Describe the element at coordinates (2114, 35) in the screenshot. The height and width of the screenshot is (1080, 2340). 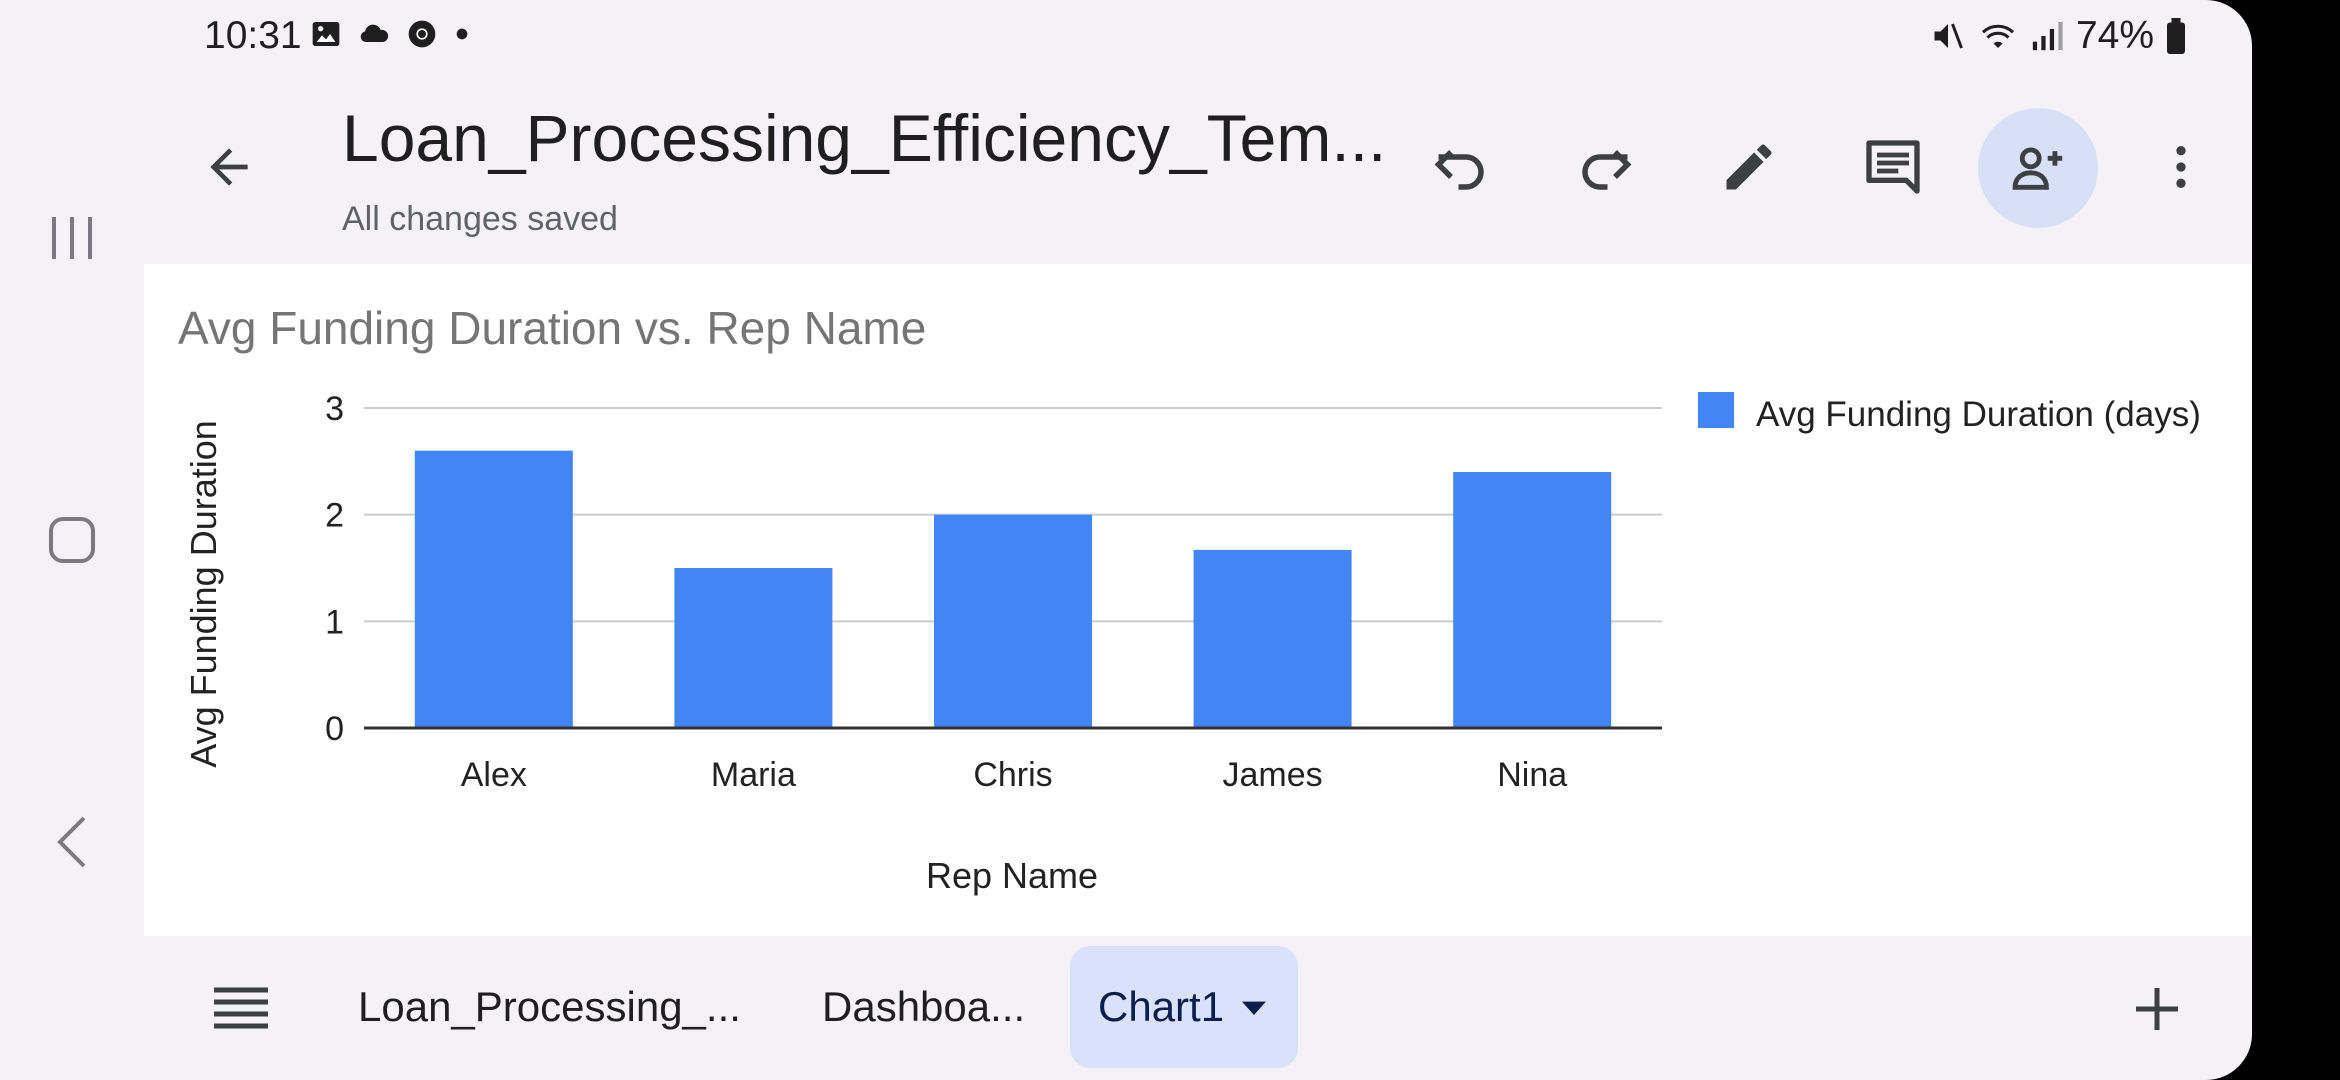
I see `battery-percent: 74%` at that location.